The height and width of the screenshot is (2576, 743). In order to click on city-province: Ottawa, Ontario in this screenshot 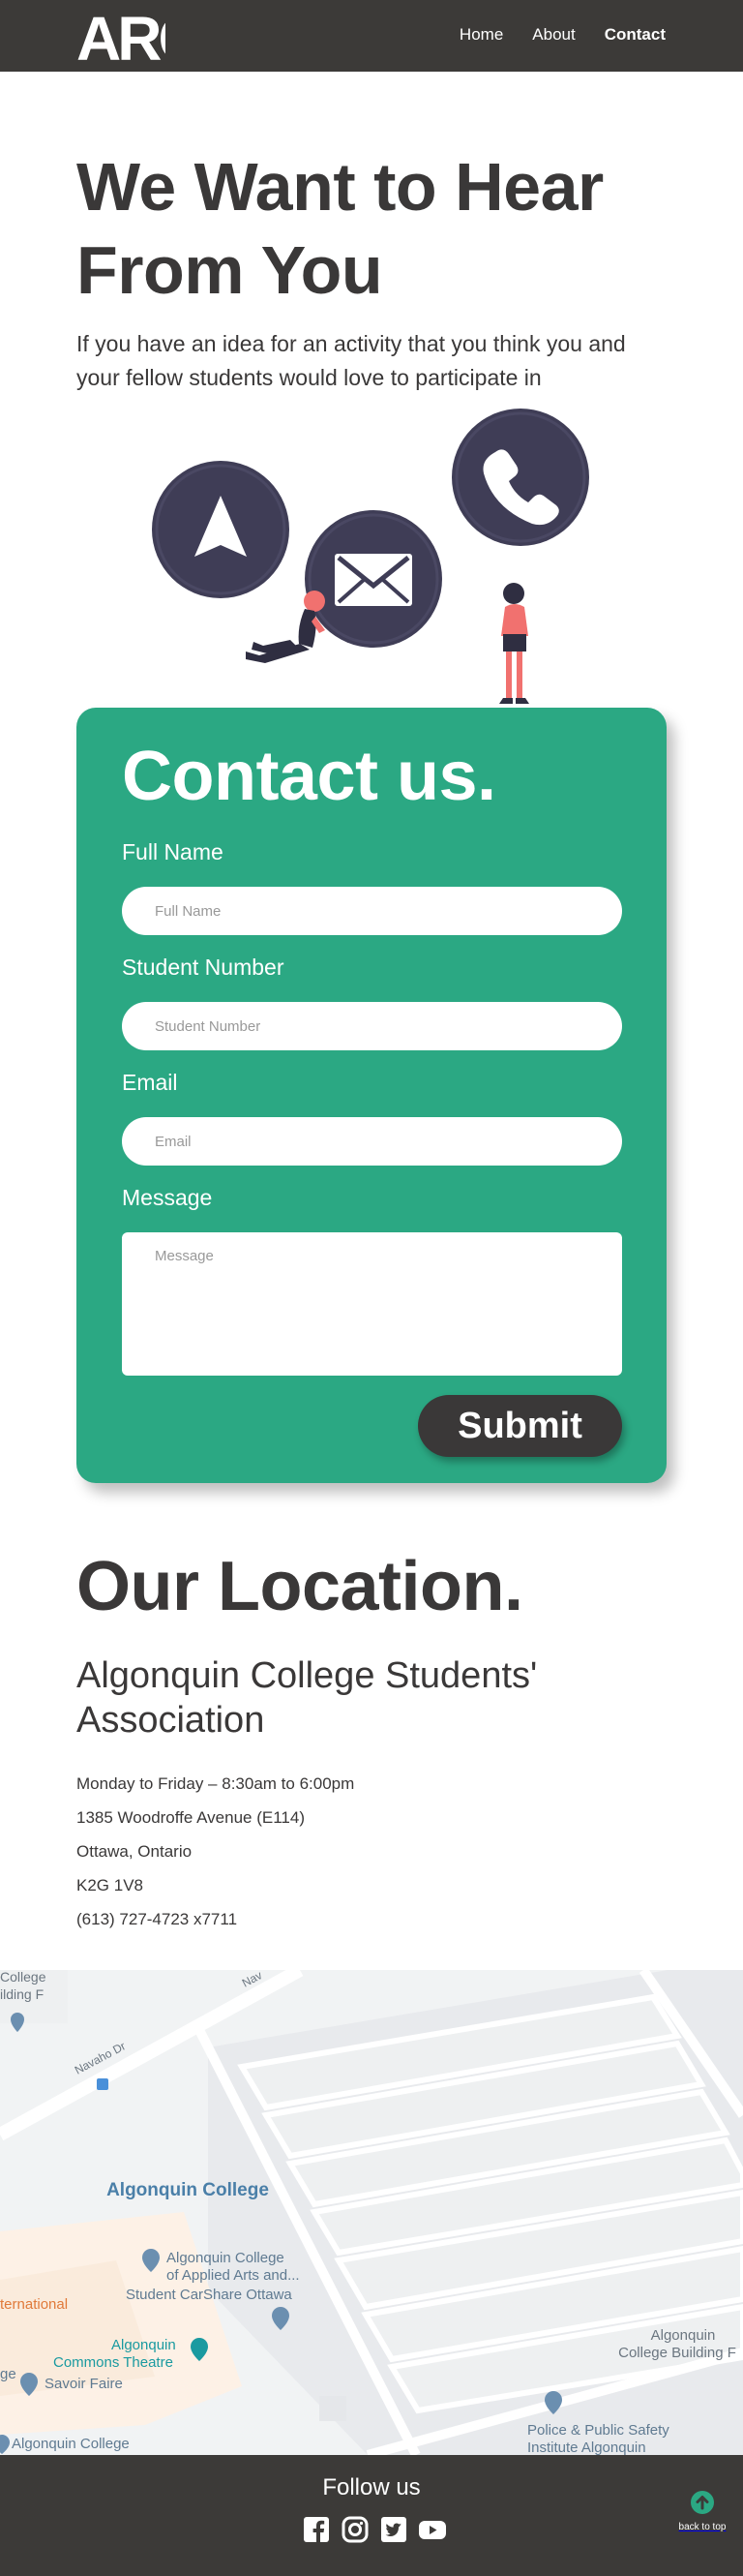, I will do `click(134, 1851)`.